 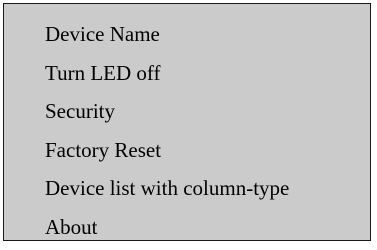 What do you see at coordinates (102, 34) in the screenshot?
I see `menu-item-label: Device Name` at bounding box center [102, 34].